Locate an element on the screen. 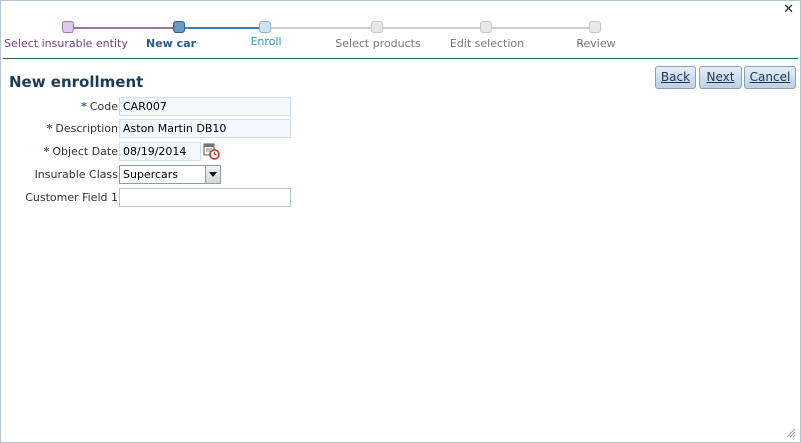 The width and height of the screenshot is (801, 443). customer-field-1-row: Customer Field 1 is located at coordinates (161, 198).